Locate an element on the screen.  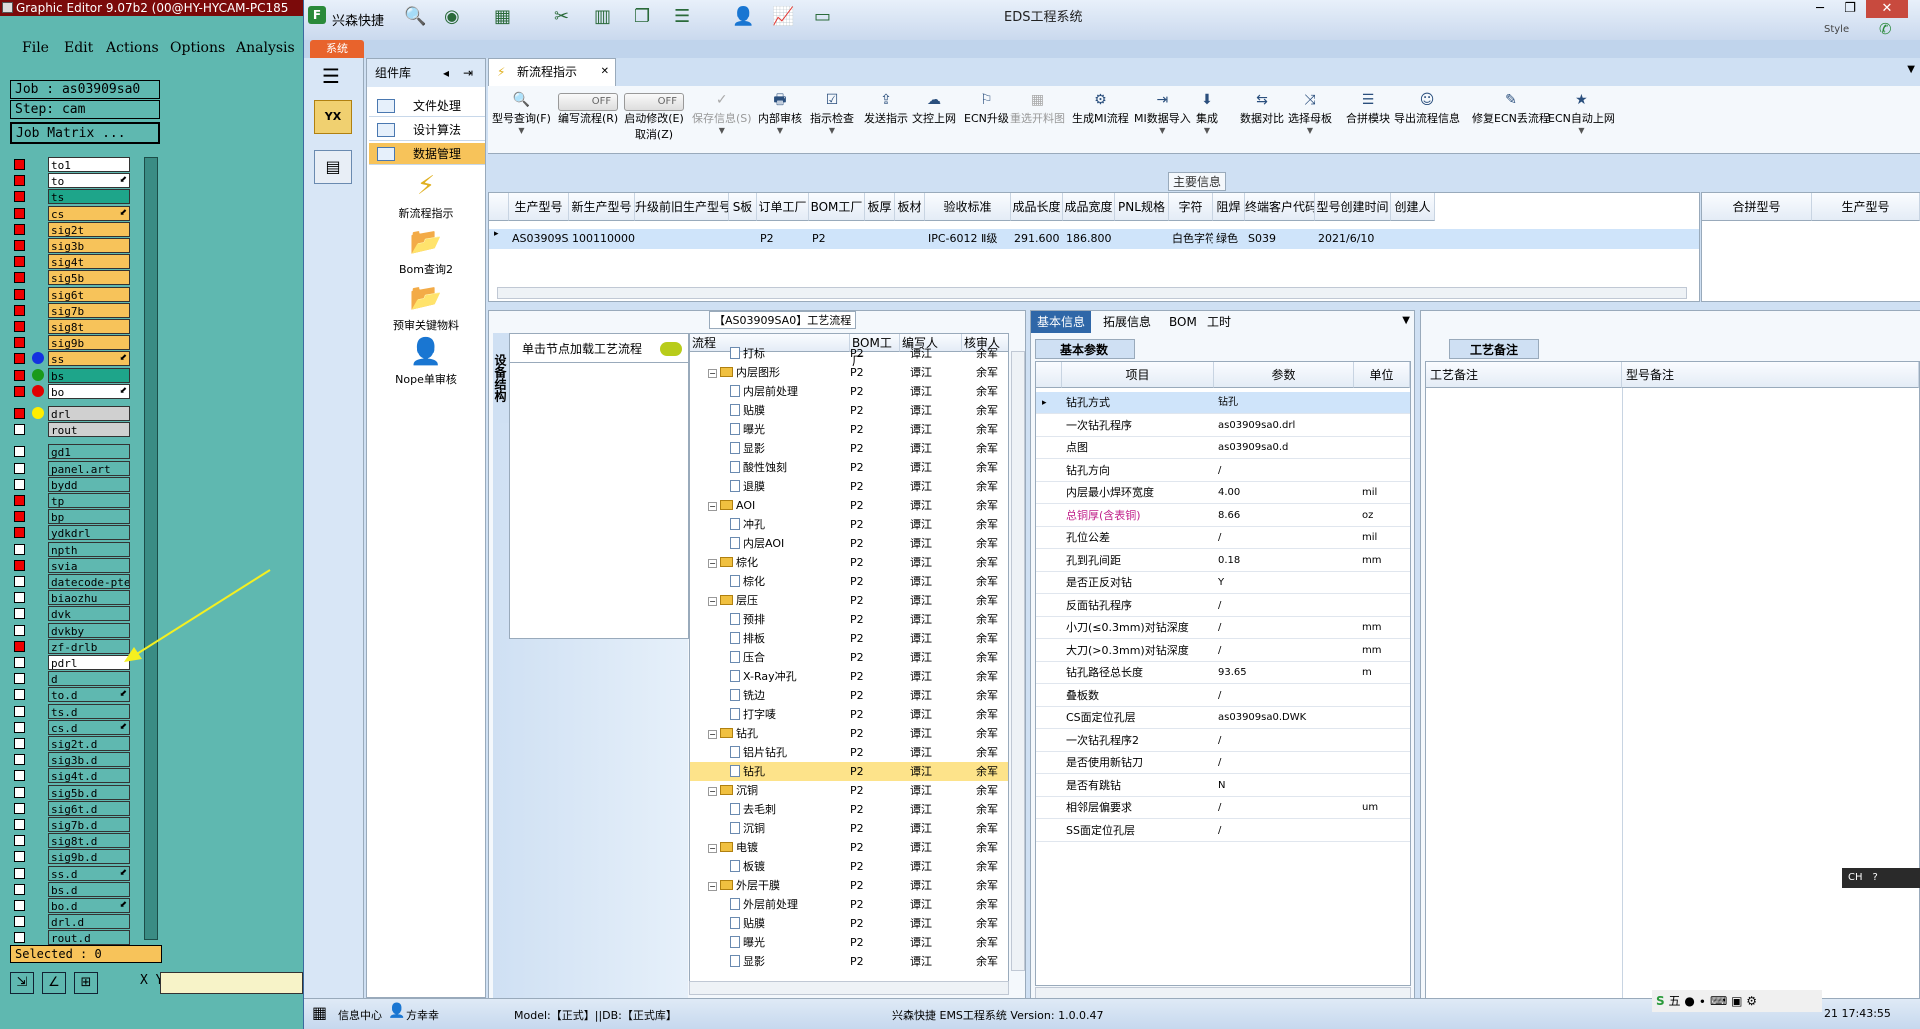
globe-icon: ◉ is located at coordinates (452, 16).